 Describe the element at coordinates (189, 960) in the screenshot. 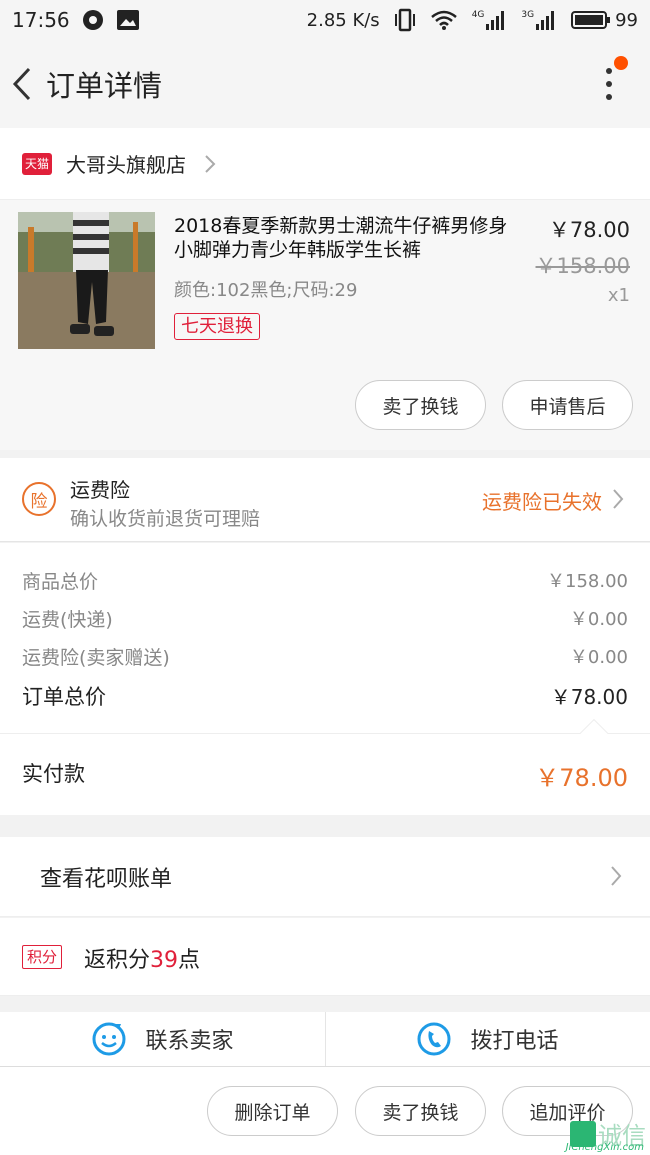

I see `points-suffix: 点` at that location.